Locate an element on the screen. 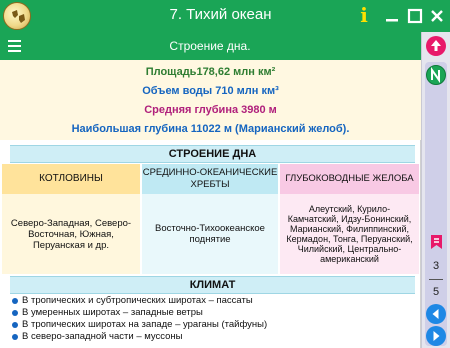 Image resolution: width=450 pixels, height=348 pixels. title-bar: 7. Тихий океан i is located at coordinates (225, 16).